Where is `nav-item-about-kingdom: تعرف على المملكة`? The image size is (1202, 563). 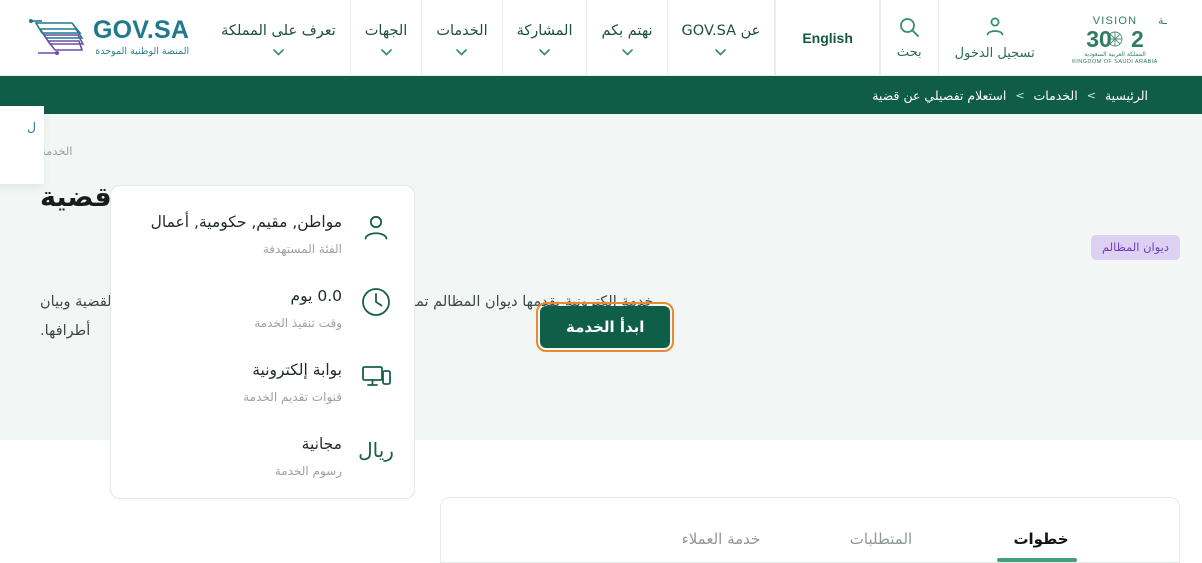
nav-item-about-kingdom: تعرف على المملكة is located at coordinates (279, 37).